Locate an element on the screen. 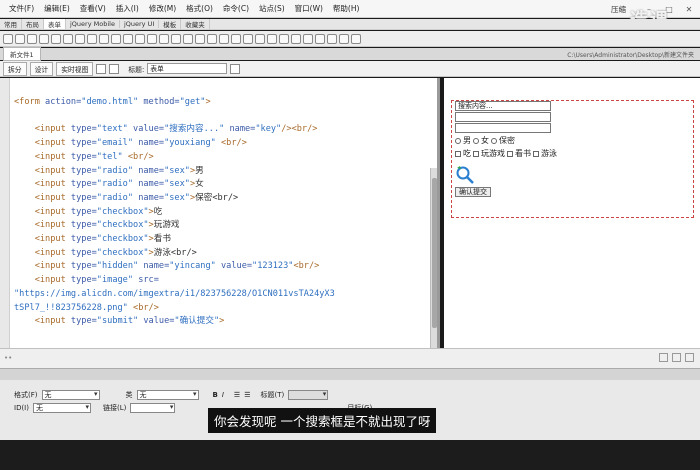 This screenshot has height=470, width=700. radio-male is located at coordinates (458, 140).